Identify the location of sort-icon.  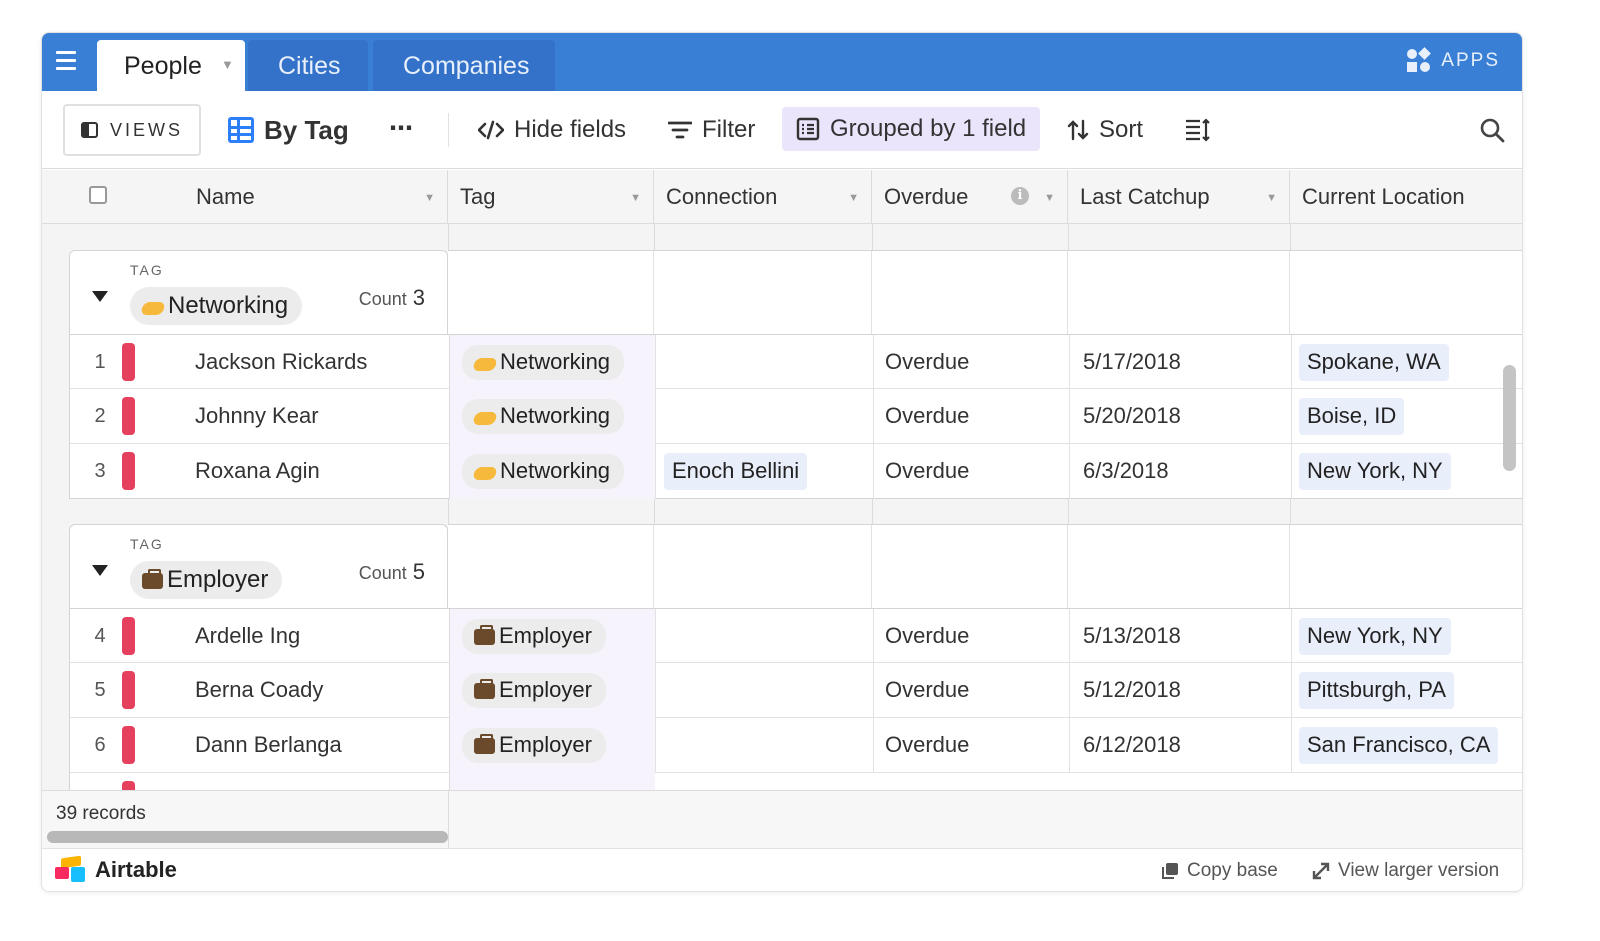
(1078, 130).